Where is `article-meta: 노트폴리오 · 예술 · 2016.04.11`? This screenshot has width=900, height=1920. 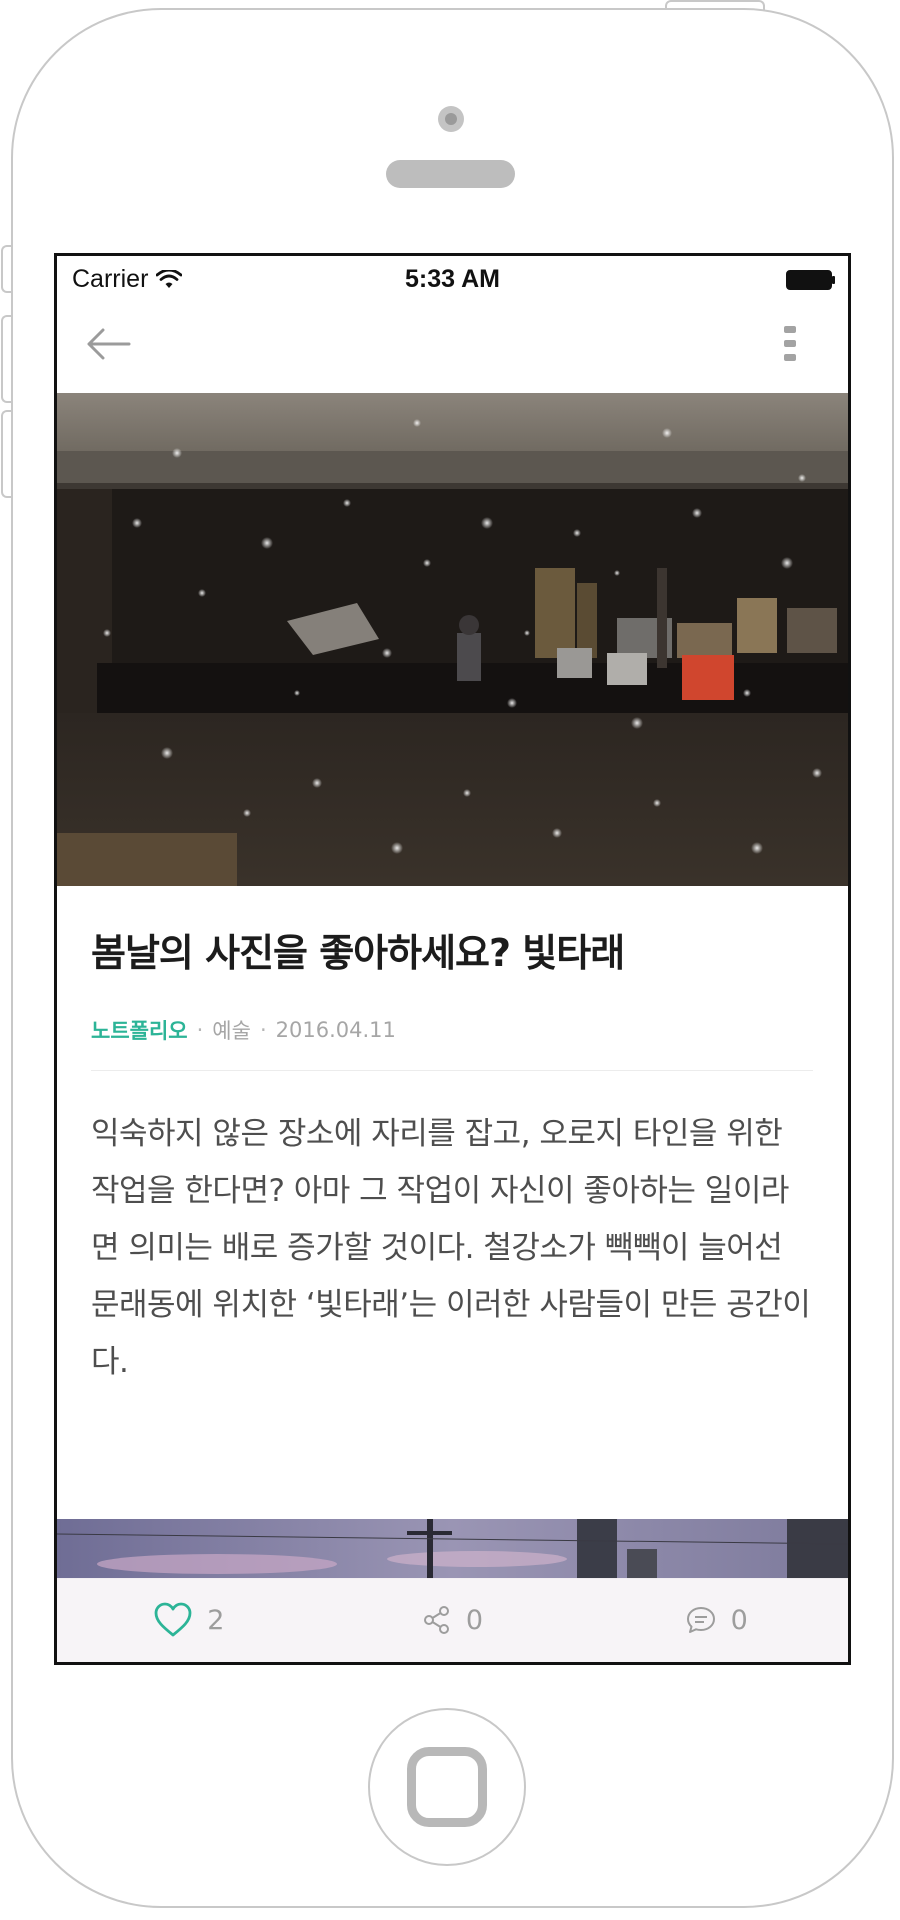 article-meta: 노트폴리오 · 예술 · 2016.04.11 is located at coordinates (452, 1030).